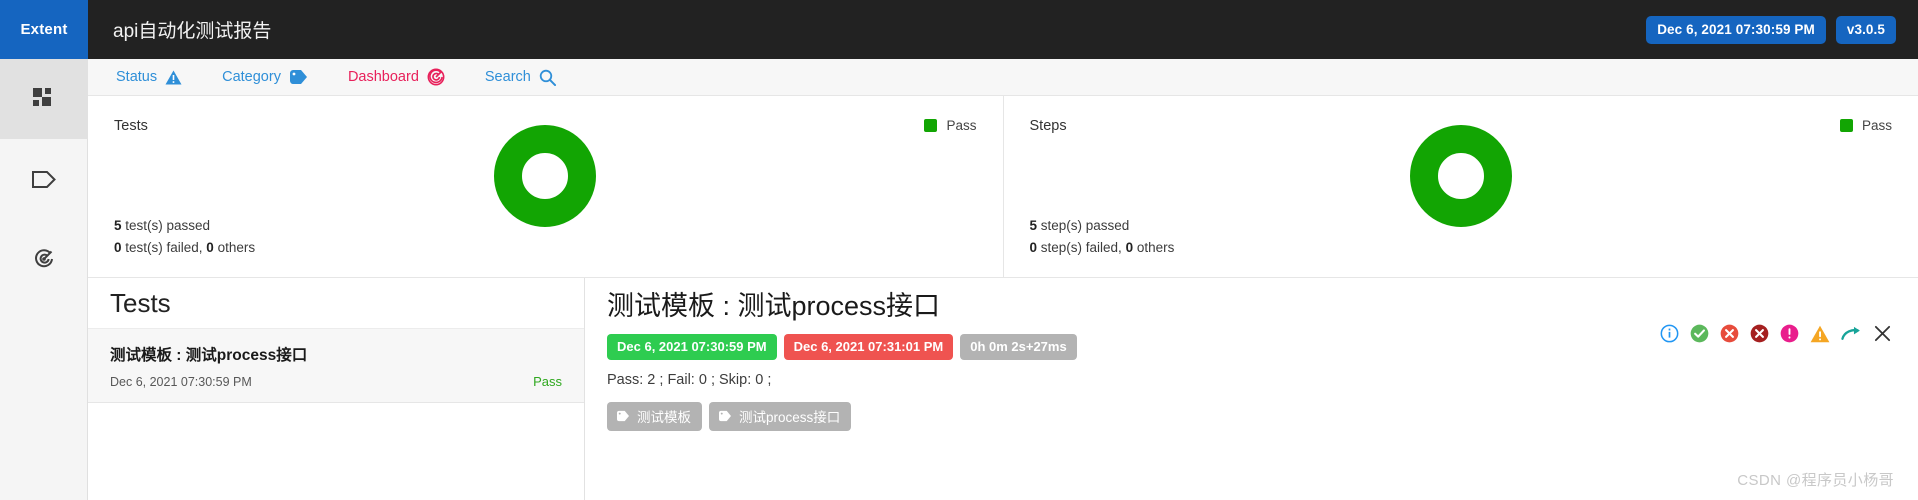  I want to click on dashboard-grid-icon, so click(44, 99).